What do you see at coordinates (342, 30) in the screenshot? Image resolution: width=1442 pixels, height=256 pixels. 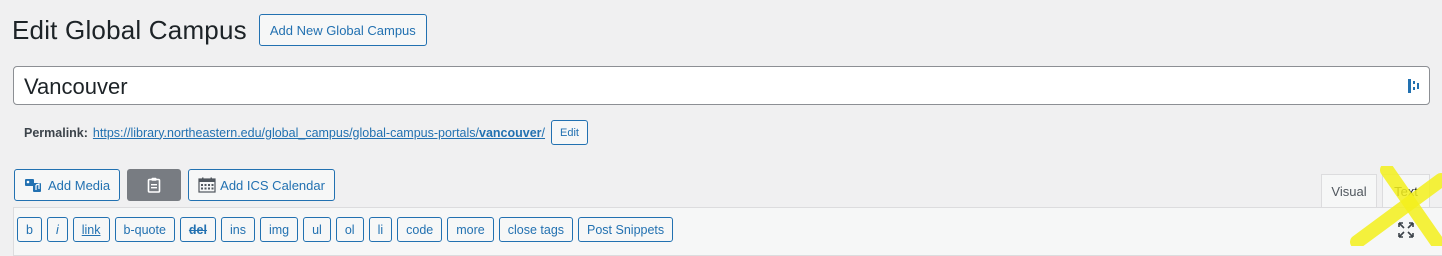 I see `add-new-global-campus-button: Add New Global Campus` at bounding box center [342, 30].